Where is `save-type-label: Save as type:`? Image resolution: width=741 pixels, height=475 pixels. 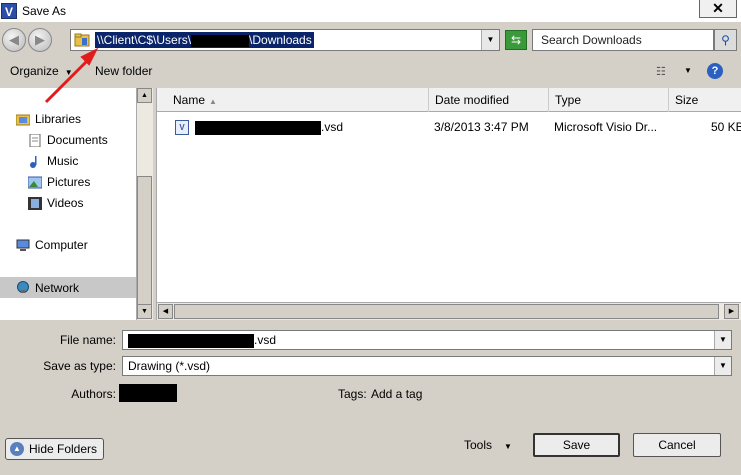
save-type-label: Save as type: is located at coordinates (79, 366).